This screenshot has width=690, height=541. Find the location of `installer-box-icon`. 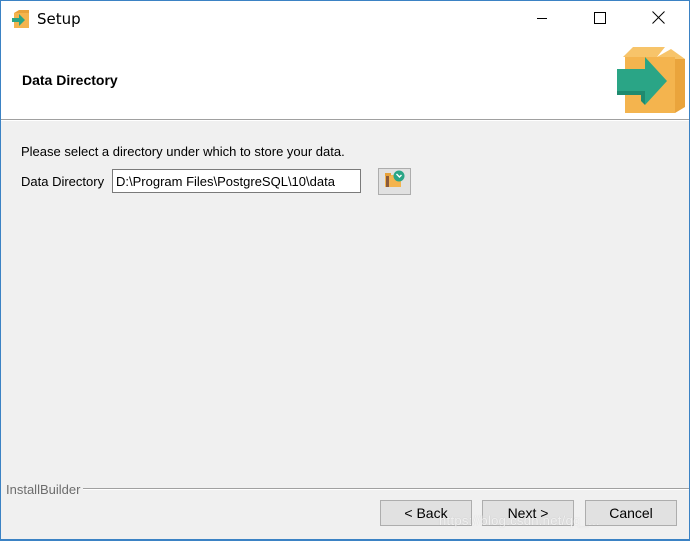

installer-box-icon is located at coordinates (21, 20).